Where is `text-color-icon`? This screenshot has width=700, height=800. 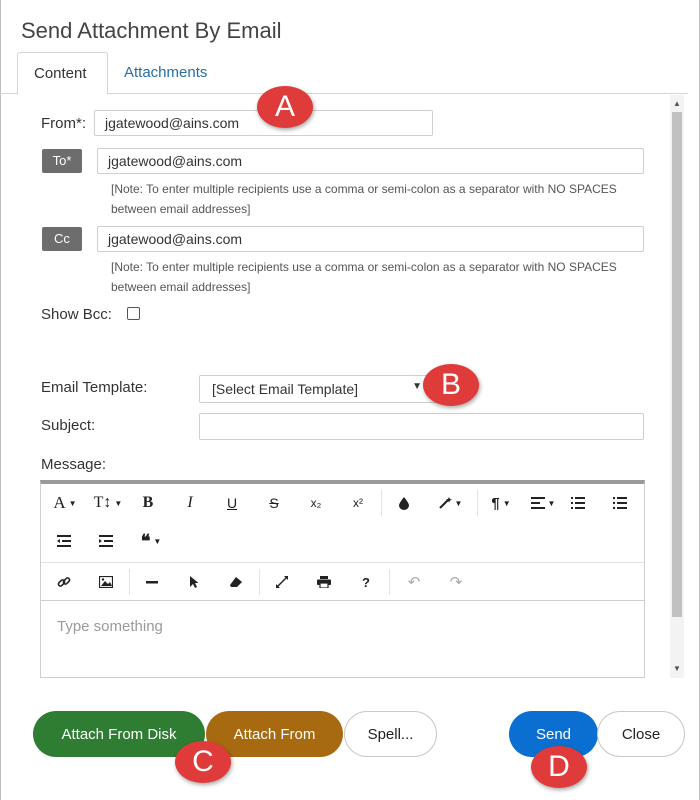 text-color-icon is located at coordinates (404, 503).